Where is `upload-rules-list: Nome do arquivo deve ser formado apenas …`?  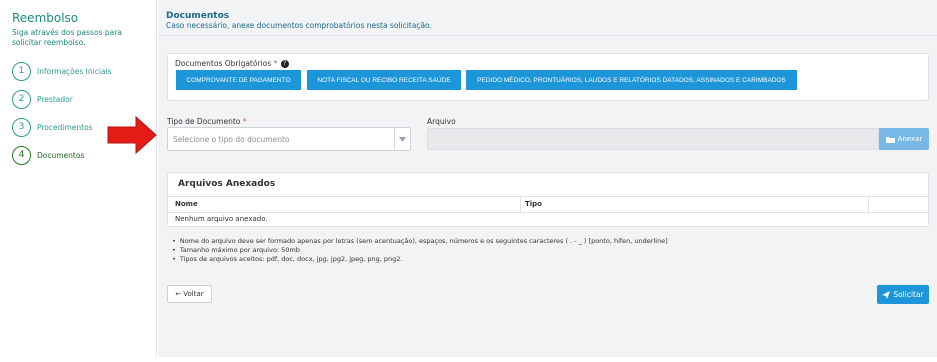 upload-rules-list: Nome do arquivo deve ser formado apenas … is located at coordinates (420, 250).